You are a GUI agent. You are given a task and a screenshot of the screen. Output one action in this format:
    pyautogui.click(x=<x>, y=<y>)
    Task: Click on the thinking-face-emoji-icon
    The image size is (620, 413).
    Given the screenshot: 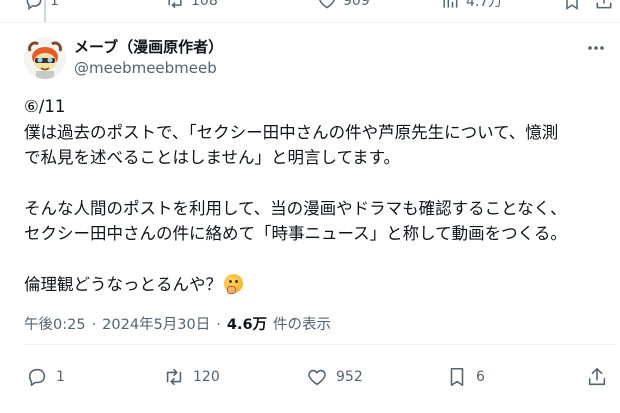 What is the action you would take?
    pyautogui.click(x=233, y=283)
    